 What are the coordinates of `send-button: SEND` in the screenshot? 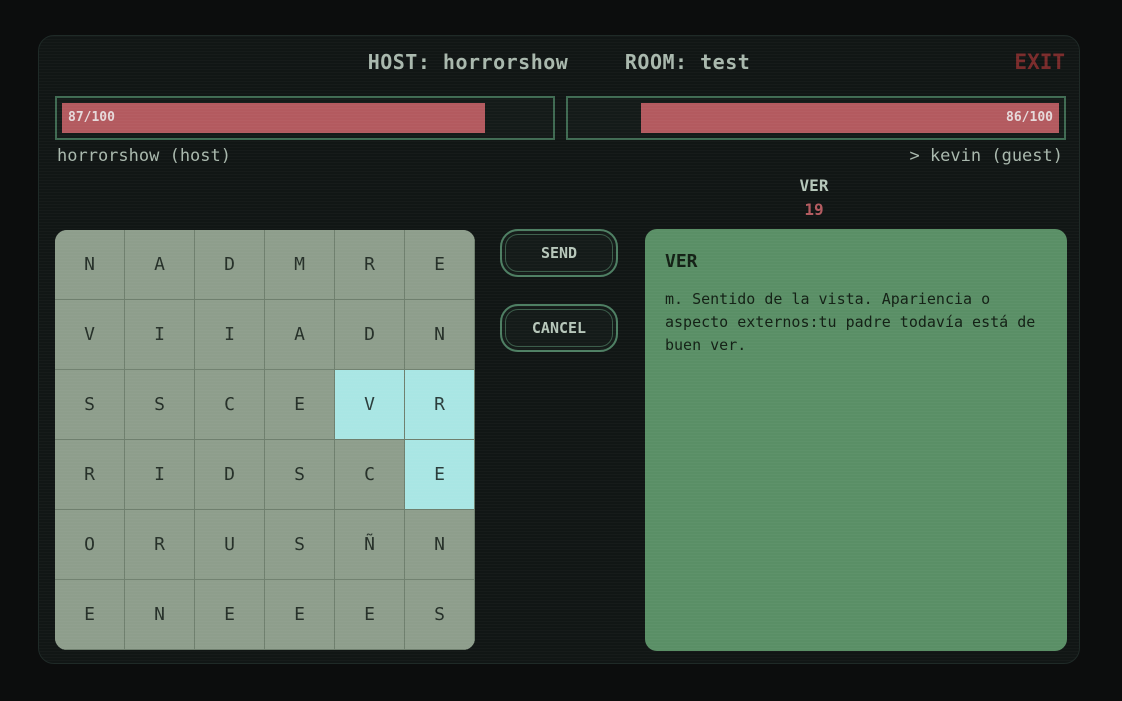 It's located at (559, 253).